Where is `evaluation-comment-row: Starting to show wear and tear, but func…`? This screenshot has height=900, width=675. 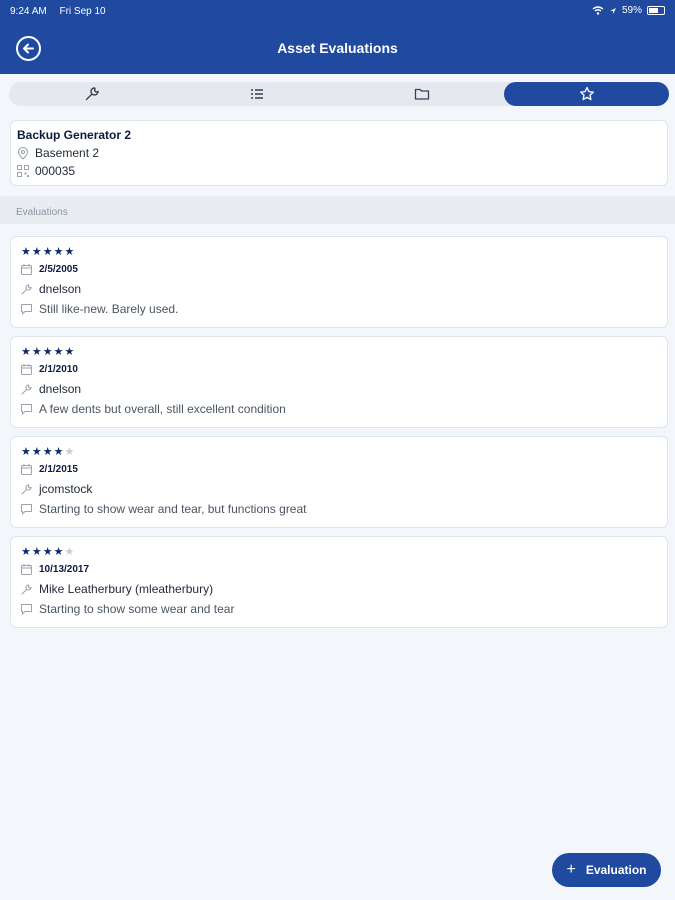 evaluation-comment-row: Starting to show wear and tear, but func… is located at coordinates (339, 509).